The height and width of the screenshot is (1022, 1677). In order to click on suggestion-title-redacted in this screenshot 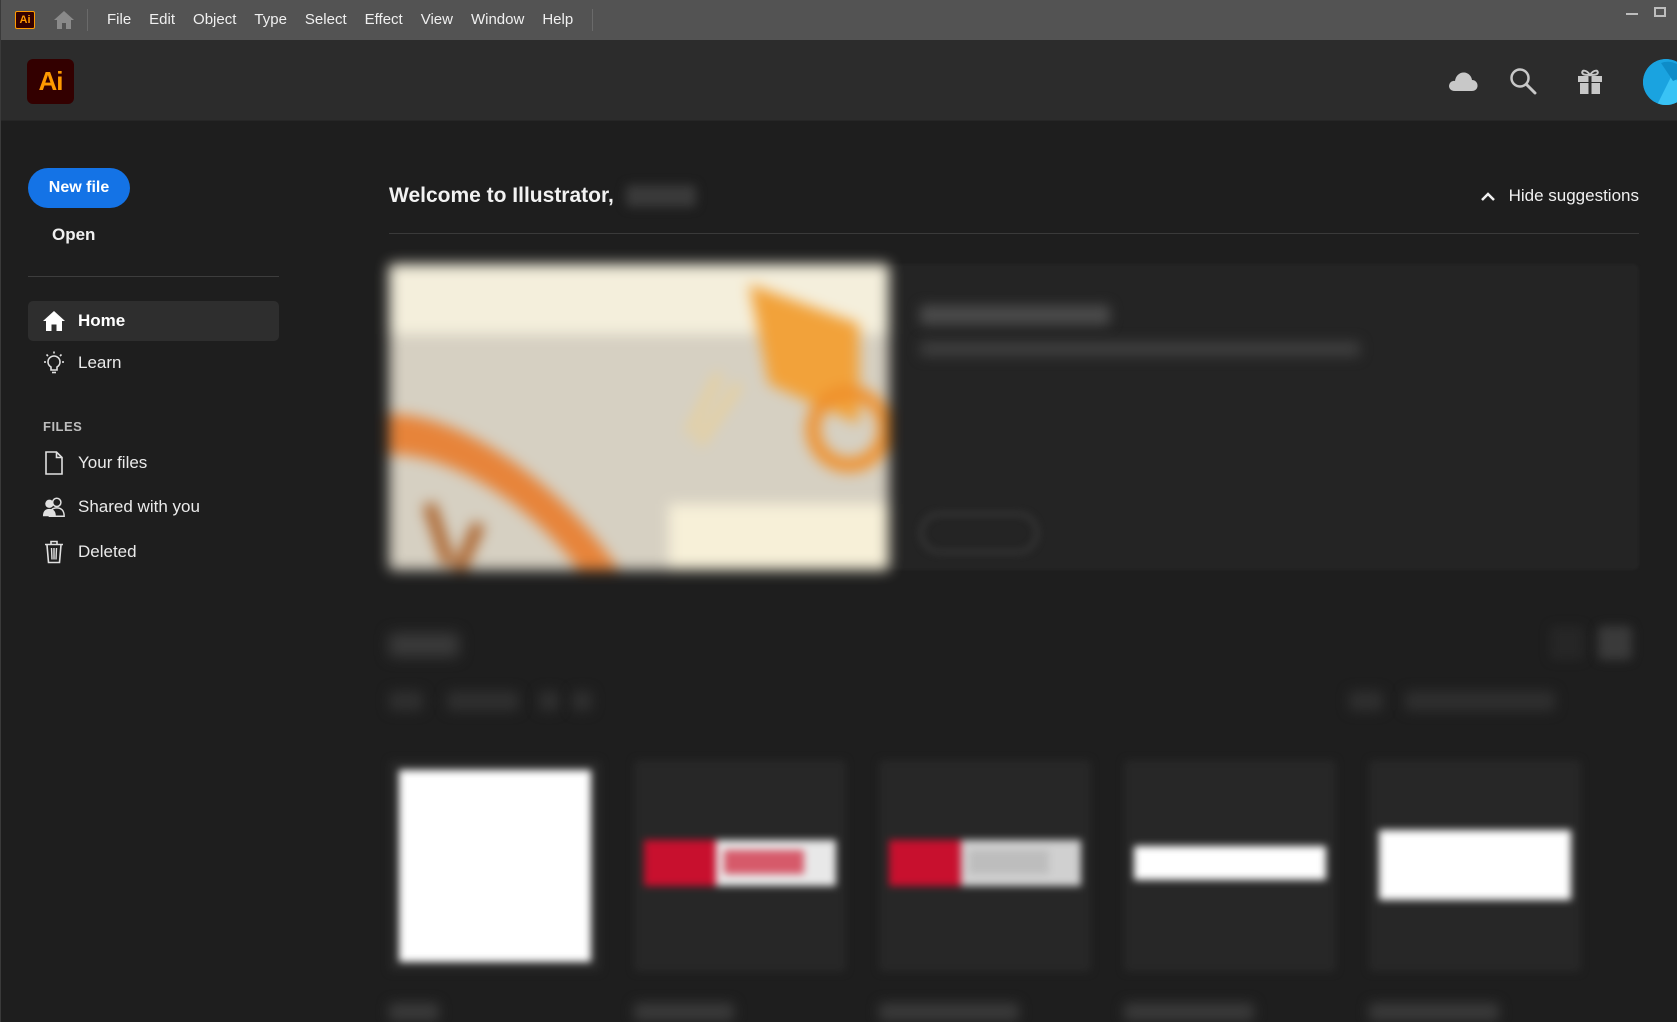, I will do `click(1015, 315)`.